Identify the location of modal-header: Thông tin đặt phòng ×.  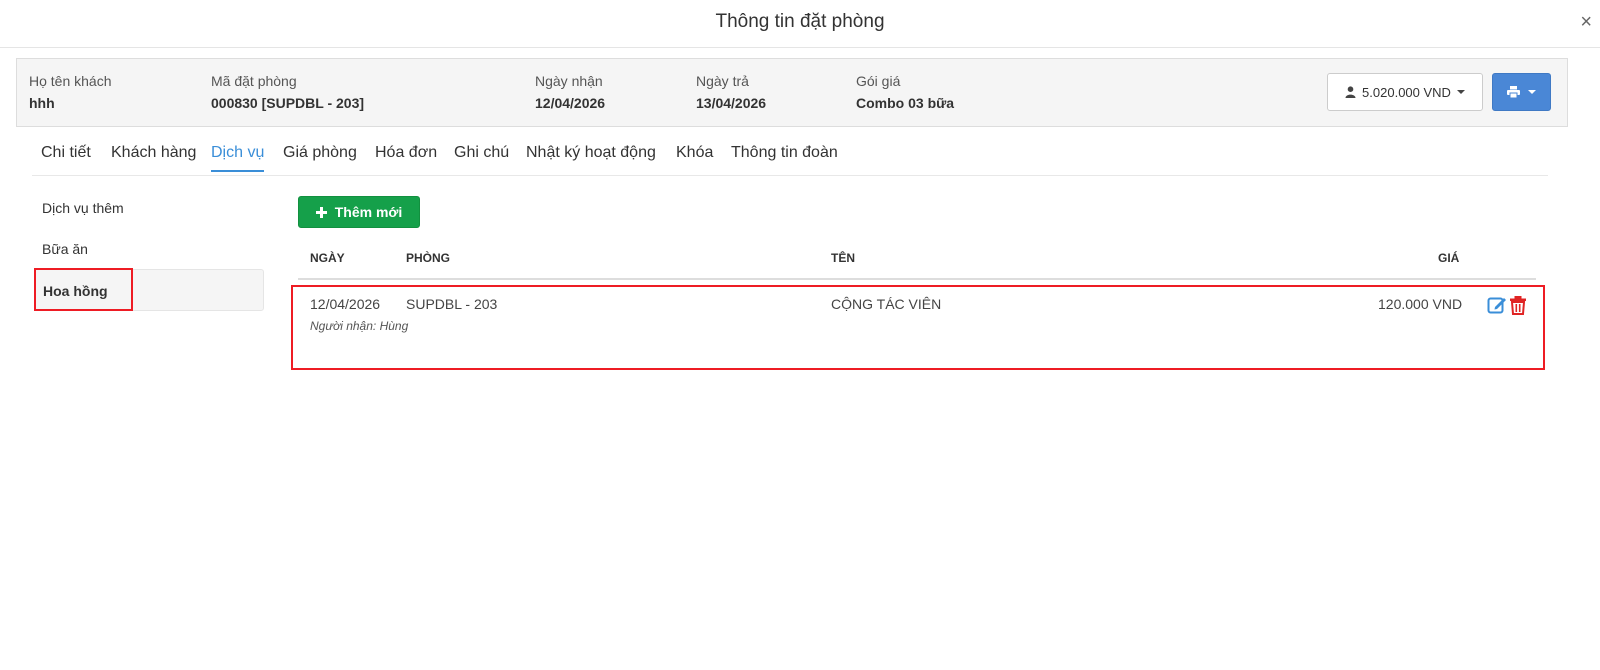
(800, 24).